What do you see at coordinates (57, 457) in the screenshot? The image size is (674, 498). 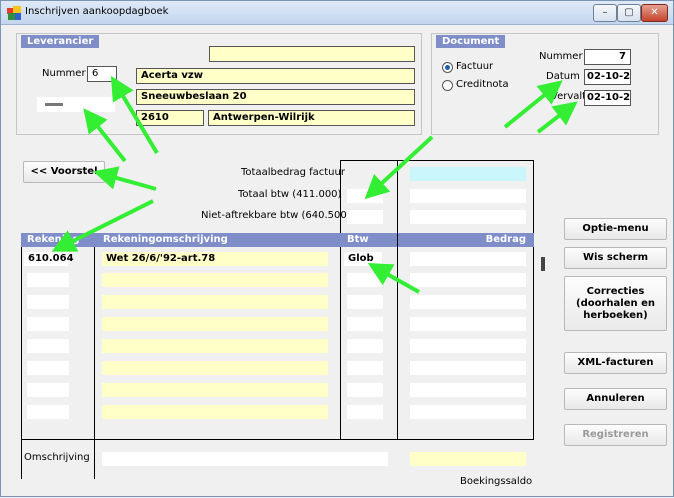 I see `omschrijving-label: Omschrijving` at bounding box center [57, 457].